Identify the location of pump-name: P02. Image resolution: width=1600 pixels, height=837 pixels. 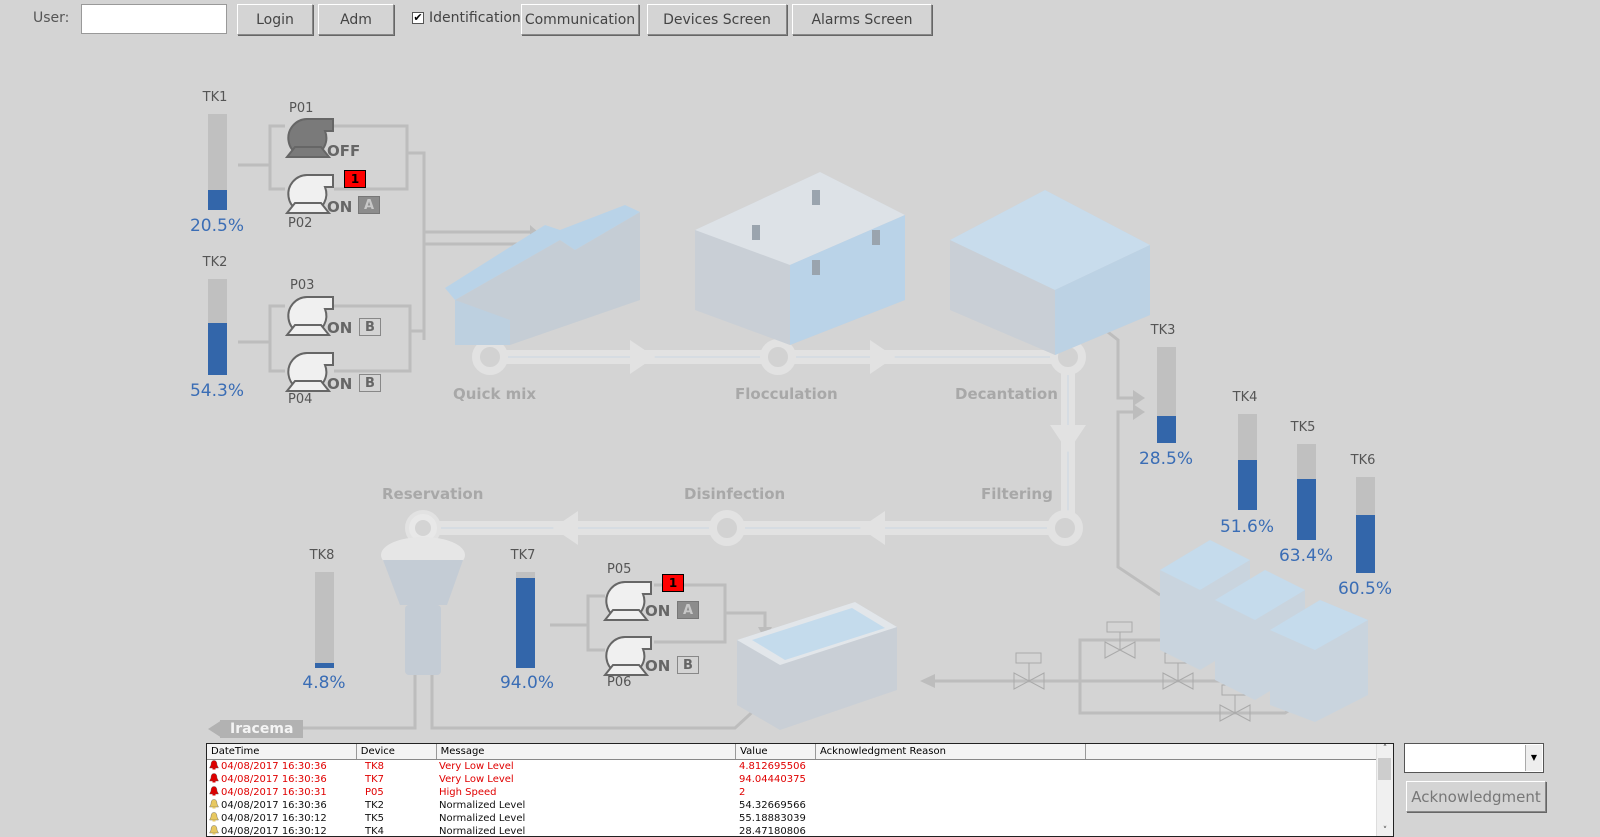
(300, 223).